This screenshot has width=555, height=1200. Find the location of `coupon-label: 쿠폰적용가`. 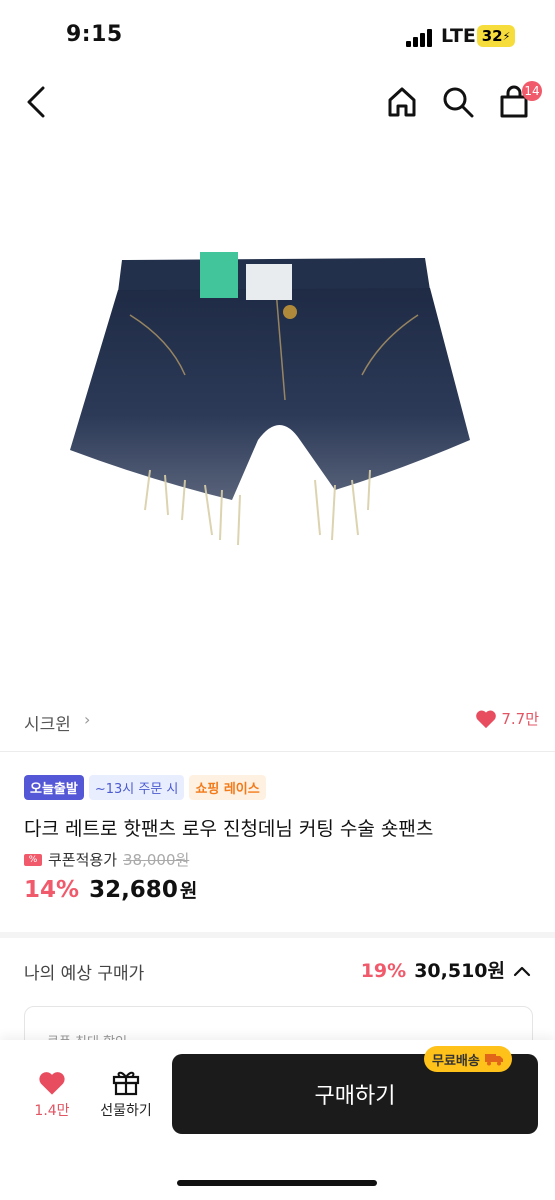

coupon-label: 쿠폰적용가 is located at coordinates (83, 860).